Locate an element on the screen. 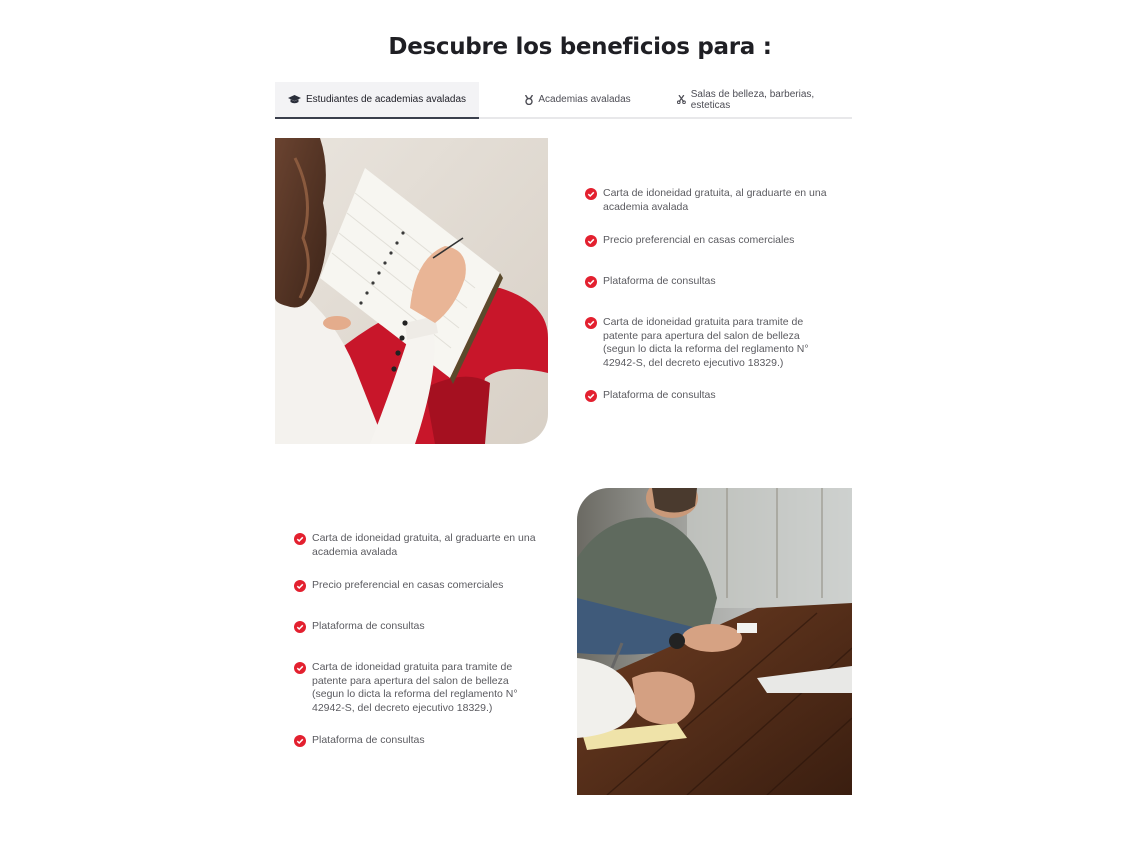  tab-salas: Salas de belleza, barberias, esteticas is located at coordinates (764, 99).